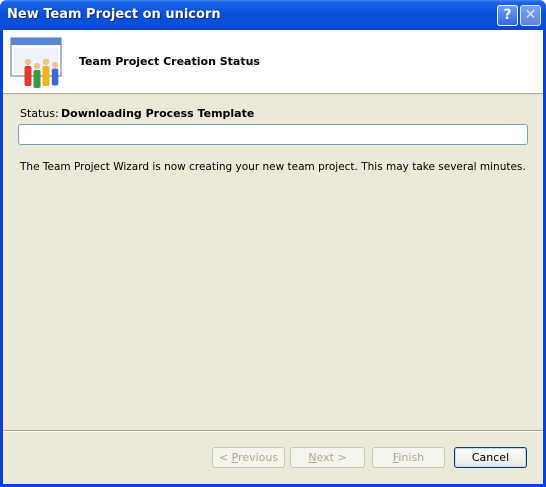  I want to click on wizard-header: Team Project Creation Status, so click(273, 62).